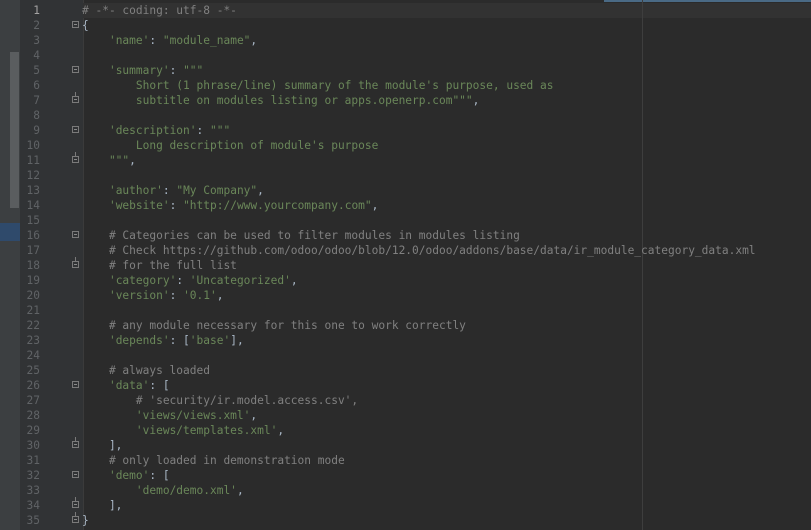  I want to click on code-line: 32 'demo': [, so click(415, 475).